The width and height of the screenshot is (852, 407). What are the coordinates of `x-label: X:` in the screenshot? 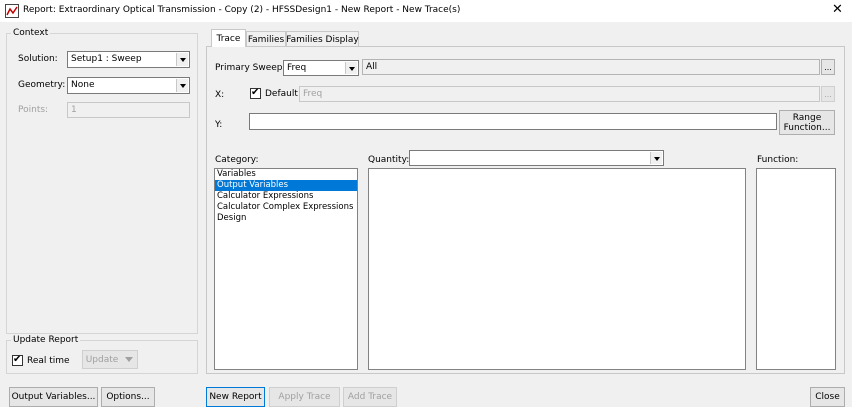 It's located at (220, 95).